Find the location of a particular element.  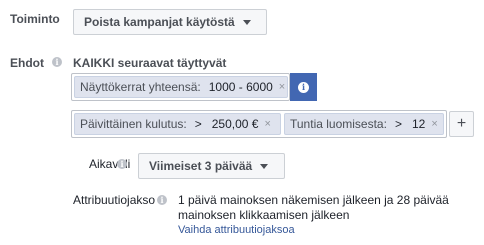

conditions-label: Ehdot is located at coordinates (27, 63).